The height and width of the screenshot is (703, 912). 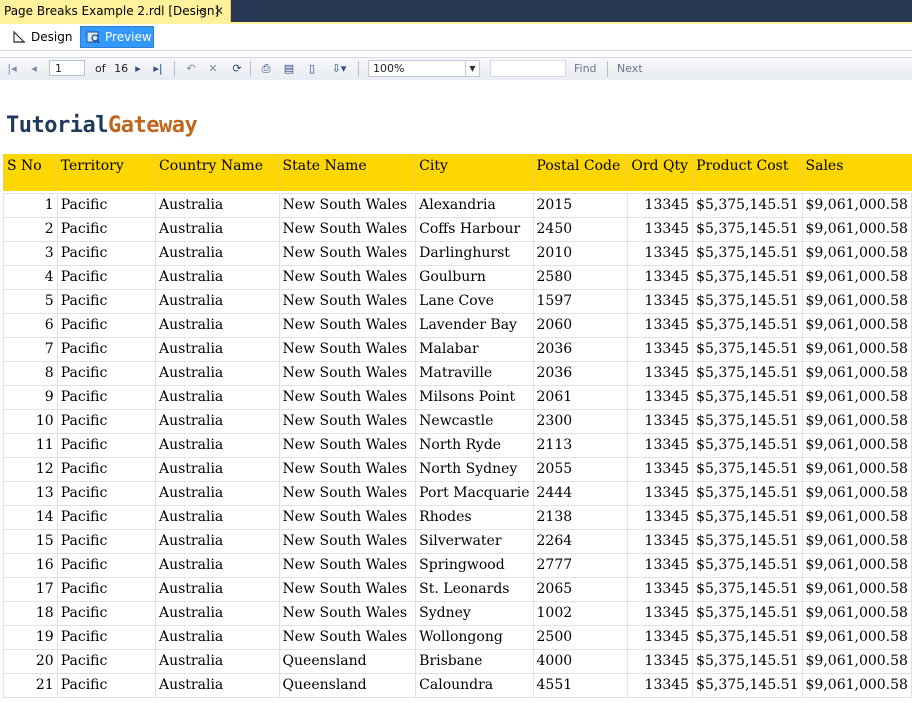 What do you see at coordinates (580, 253) in the screenshot?
I see `cell-postal-code: 2010` at bounding box center [580, 253].